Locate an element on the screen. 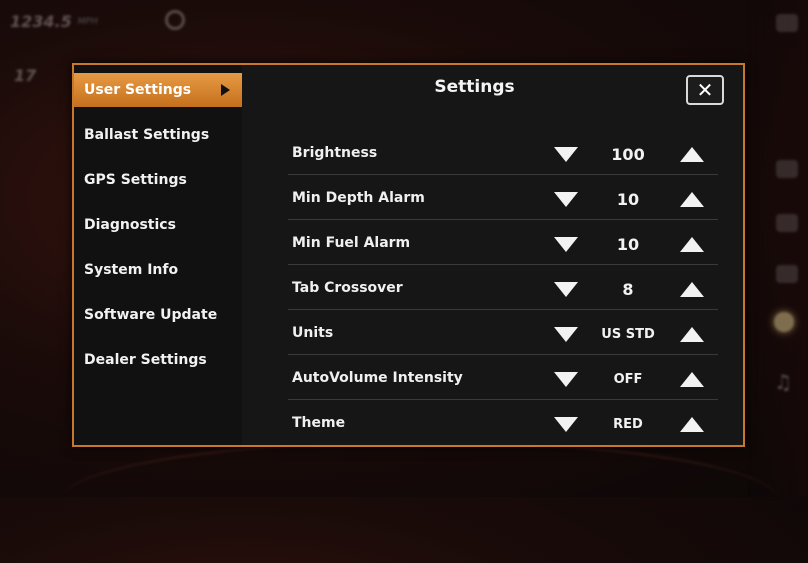 The height and width of the screenshot is (563, 808). sidebar-item-label: User Settings is located at coordinates (138, 90).